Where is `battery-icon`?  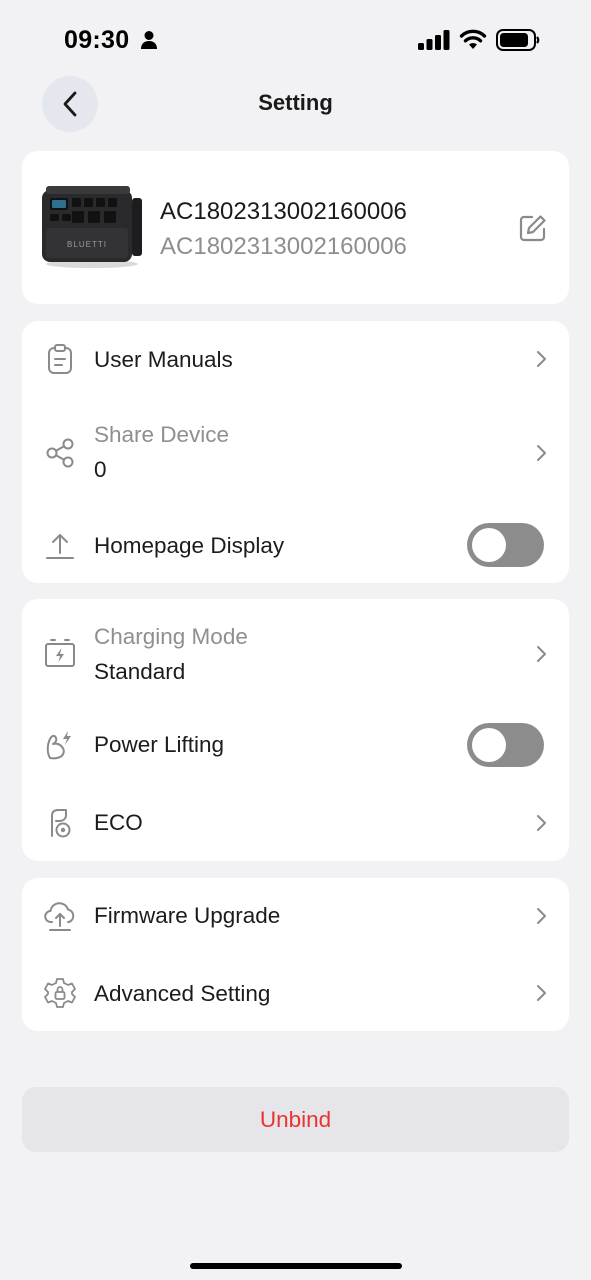
battery-icon is located at coordinates (518, 40).